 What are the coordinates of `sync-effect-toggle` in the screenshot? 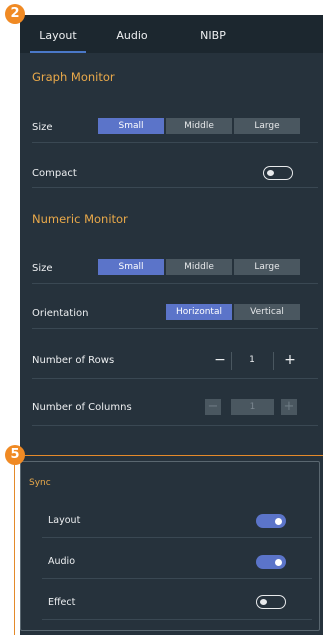 It's located at (271, 602).